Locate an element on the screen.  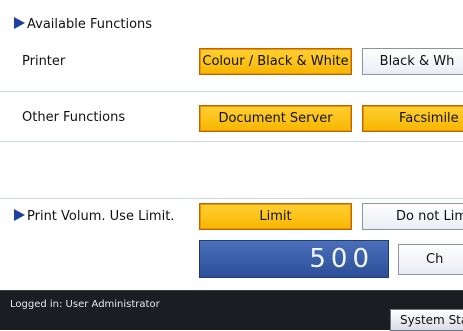
do-not-limit-button: Do not Lim is located at coordinates (412, 216).